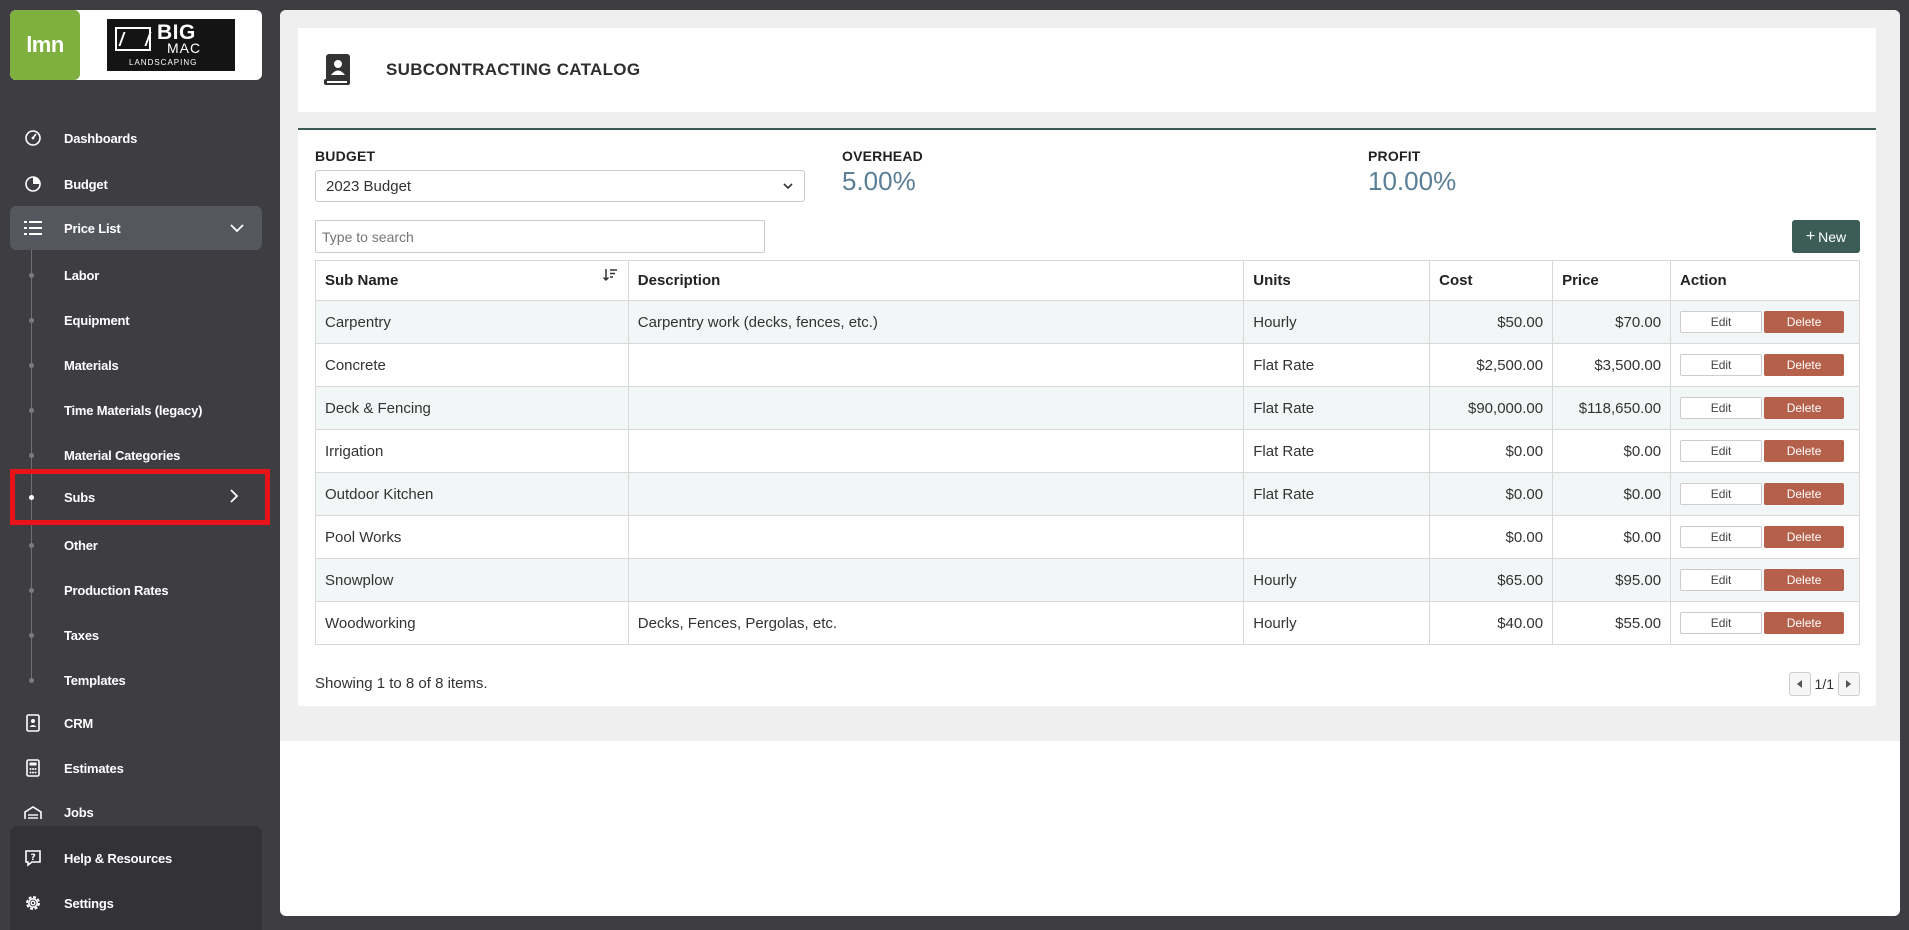 Image resolution: width=1909 pixels, height=930 pixels. Describe the element at coordinates (136, 768) in the screenshot. I see `nav-estimates: Estimates` at that location.